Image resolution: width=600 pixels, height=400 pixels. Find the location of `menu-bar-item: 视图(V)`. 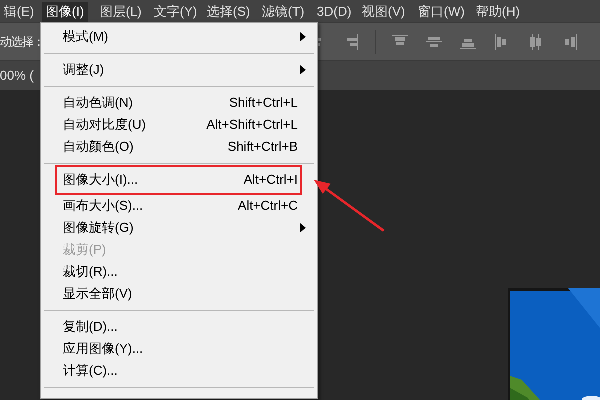

menu-bar-item: 视图(V) is located at coordinates (384, 12).